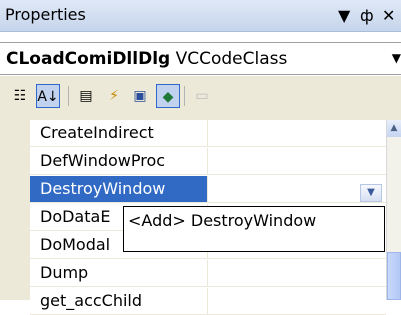 The image size is (401, 315). I want to click on object-name: CLoadComiDllDlg, so click(88, 59).